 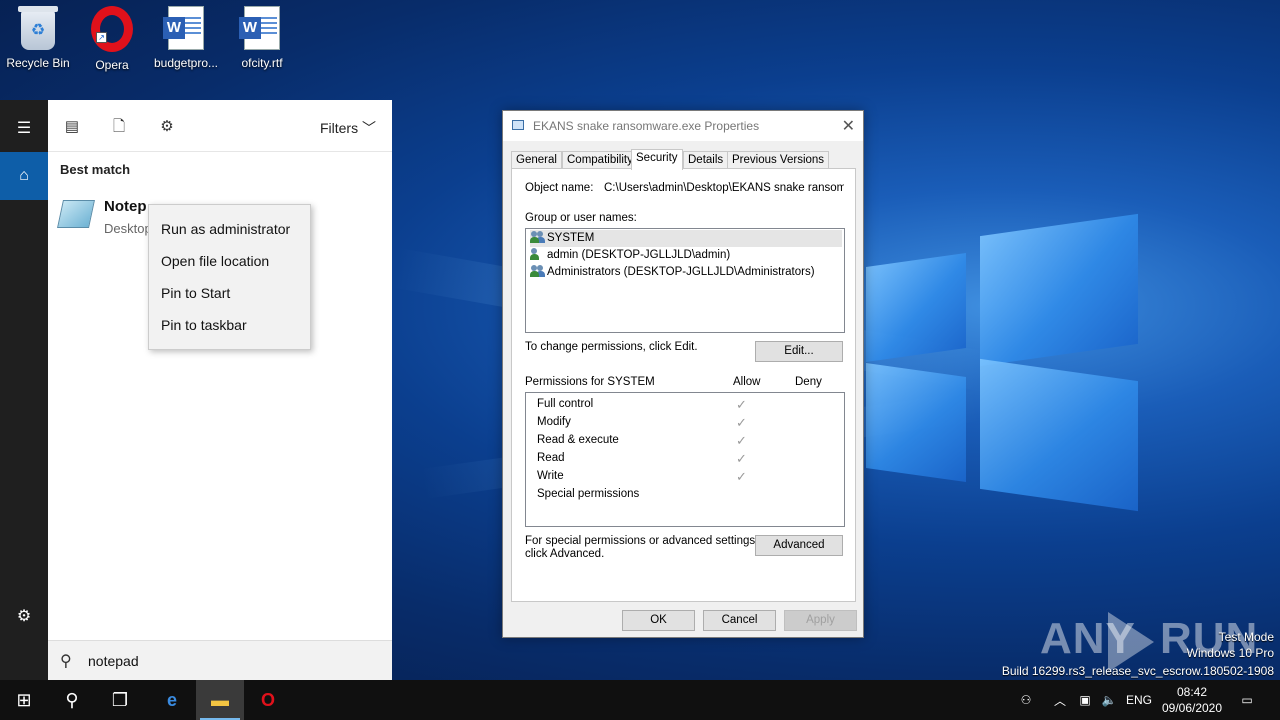 What do you see at coordinates (1192, 708) in the screenshot?
I see `clock-date: 09/06/2020` at bounding box center [1192, 708].